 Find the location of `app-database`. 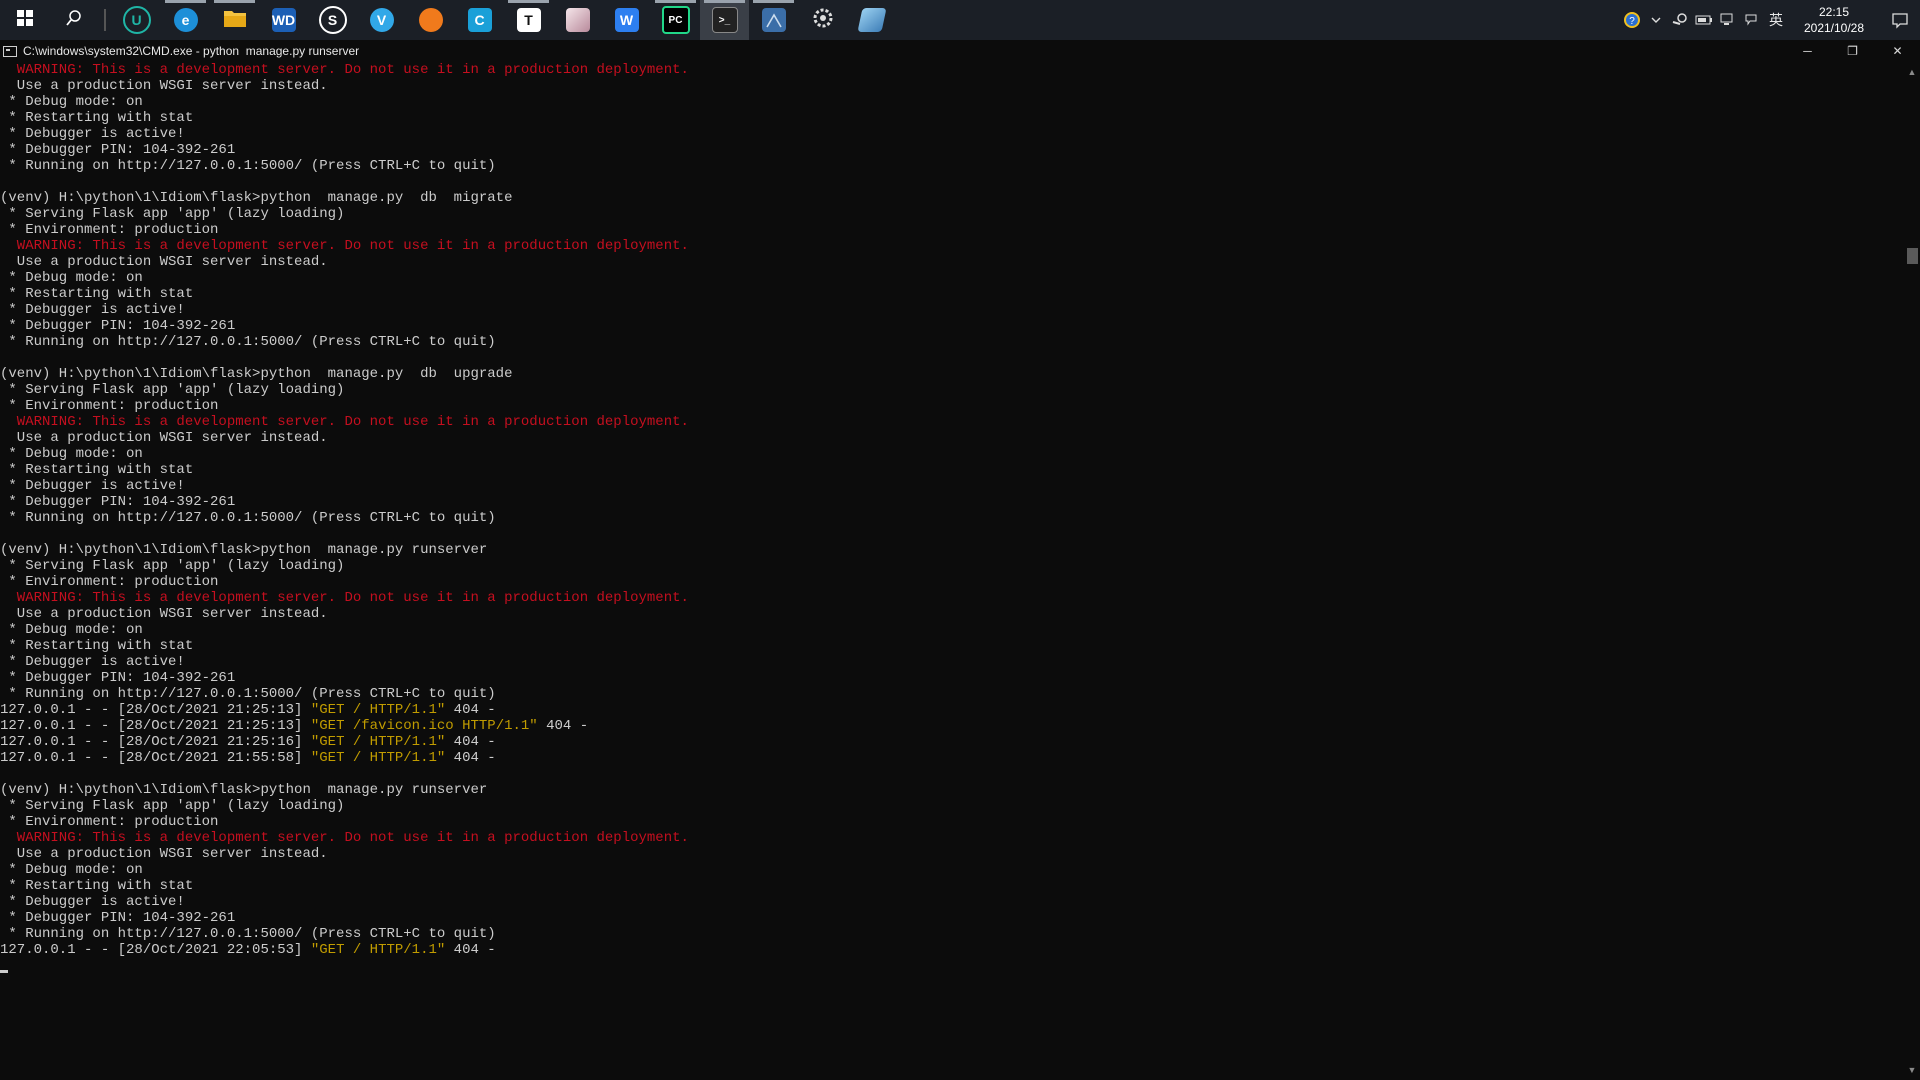

app-database is located at coordinates (773, 20).